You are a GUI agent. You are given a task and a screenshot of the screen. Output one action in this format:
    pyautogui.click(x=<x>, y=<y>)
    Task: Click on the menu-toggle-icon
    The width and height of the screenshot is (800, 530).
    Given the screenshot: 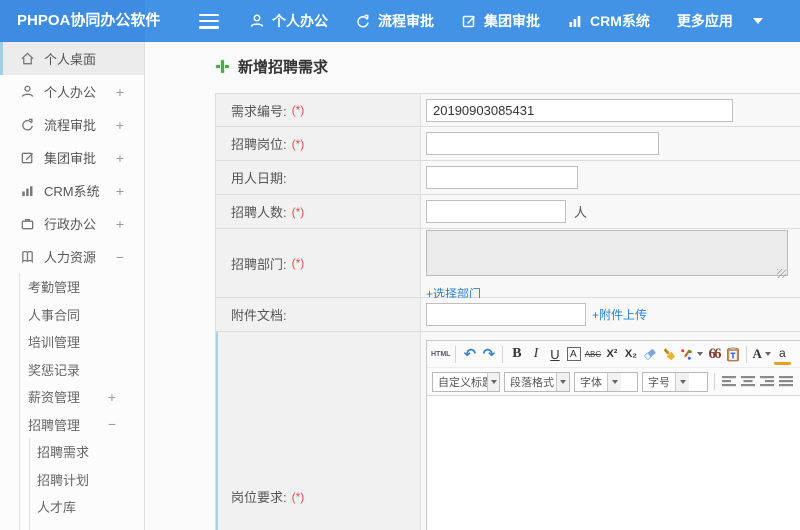 What is the action you would take?
    pyautogui.click(x=209, y=21)
    